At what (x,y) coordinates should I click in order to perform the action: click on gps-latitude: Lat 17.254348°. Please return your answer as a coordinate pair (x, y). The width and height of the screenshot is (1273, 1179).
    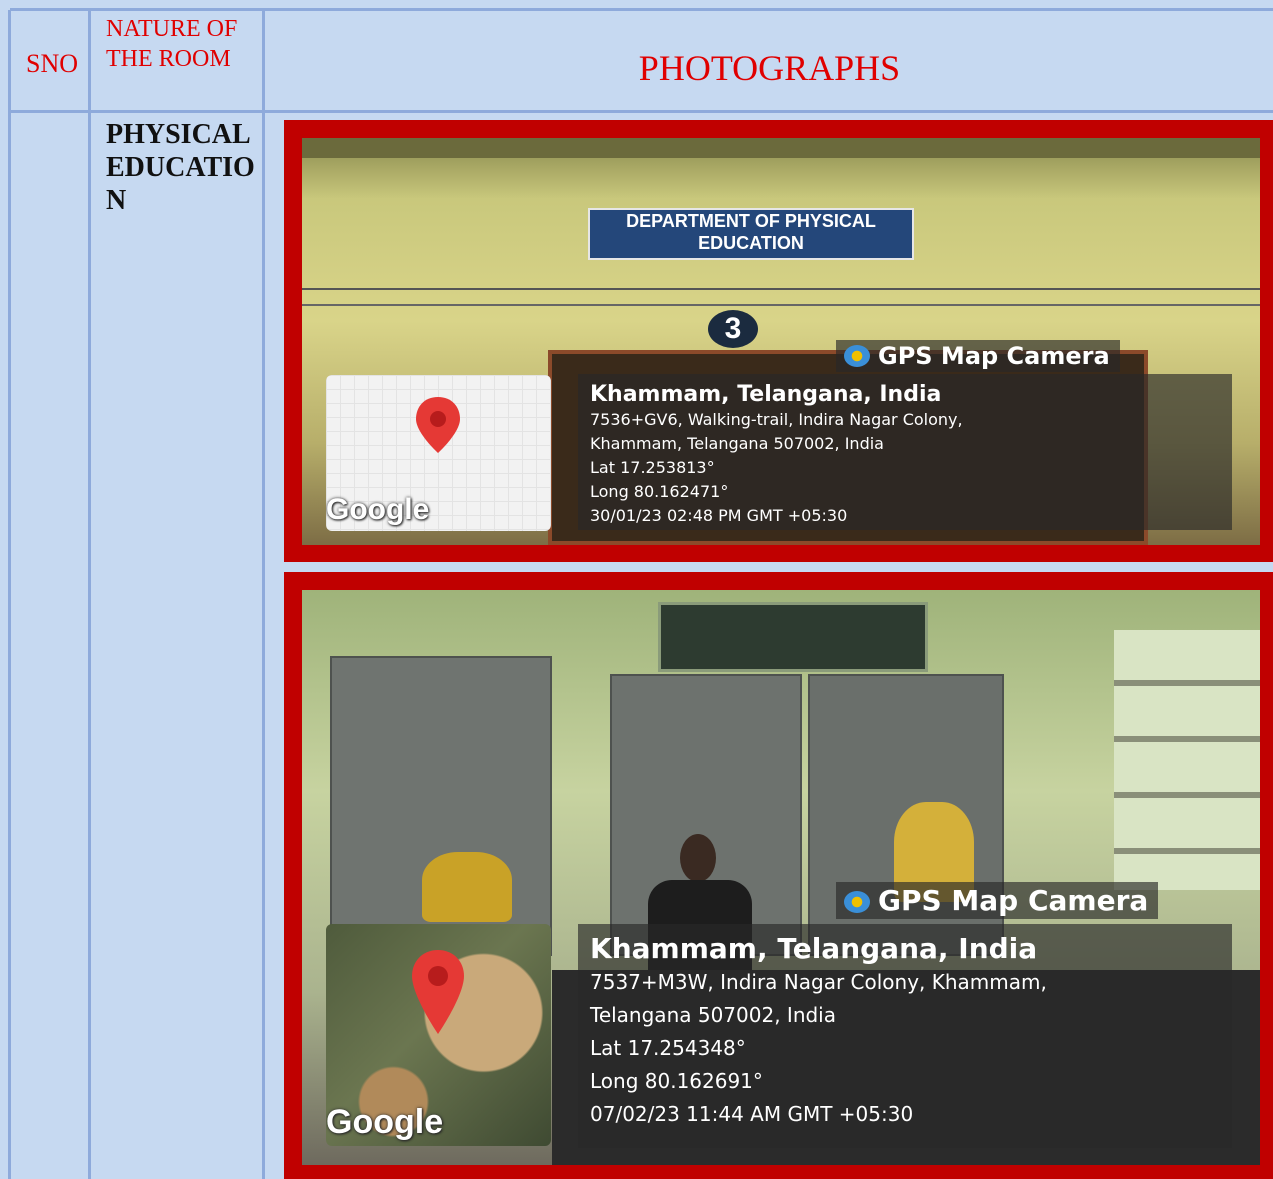
    Looking at the image, I should click on (668, 1048).